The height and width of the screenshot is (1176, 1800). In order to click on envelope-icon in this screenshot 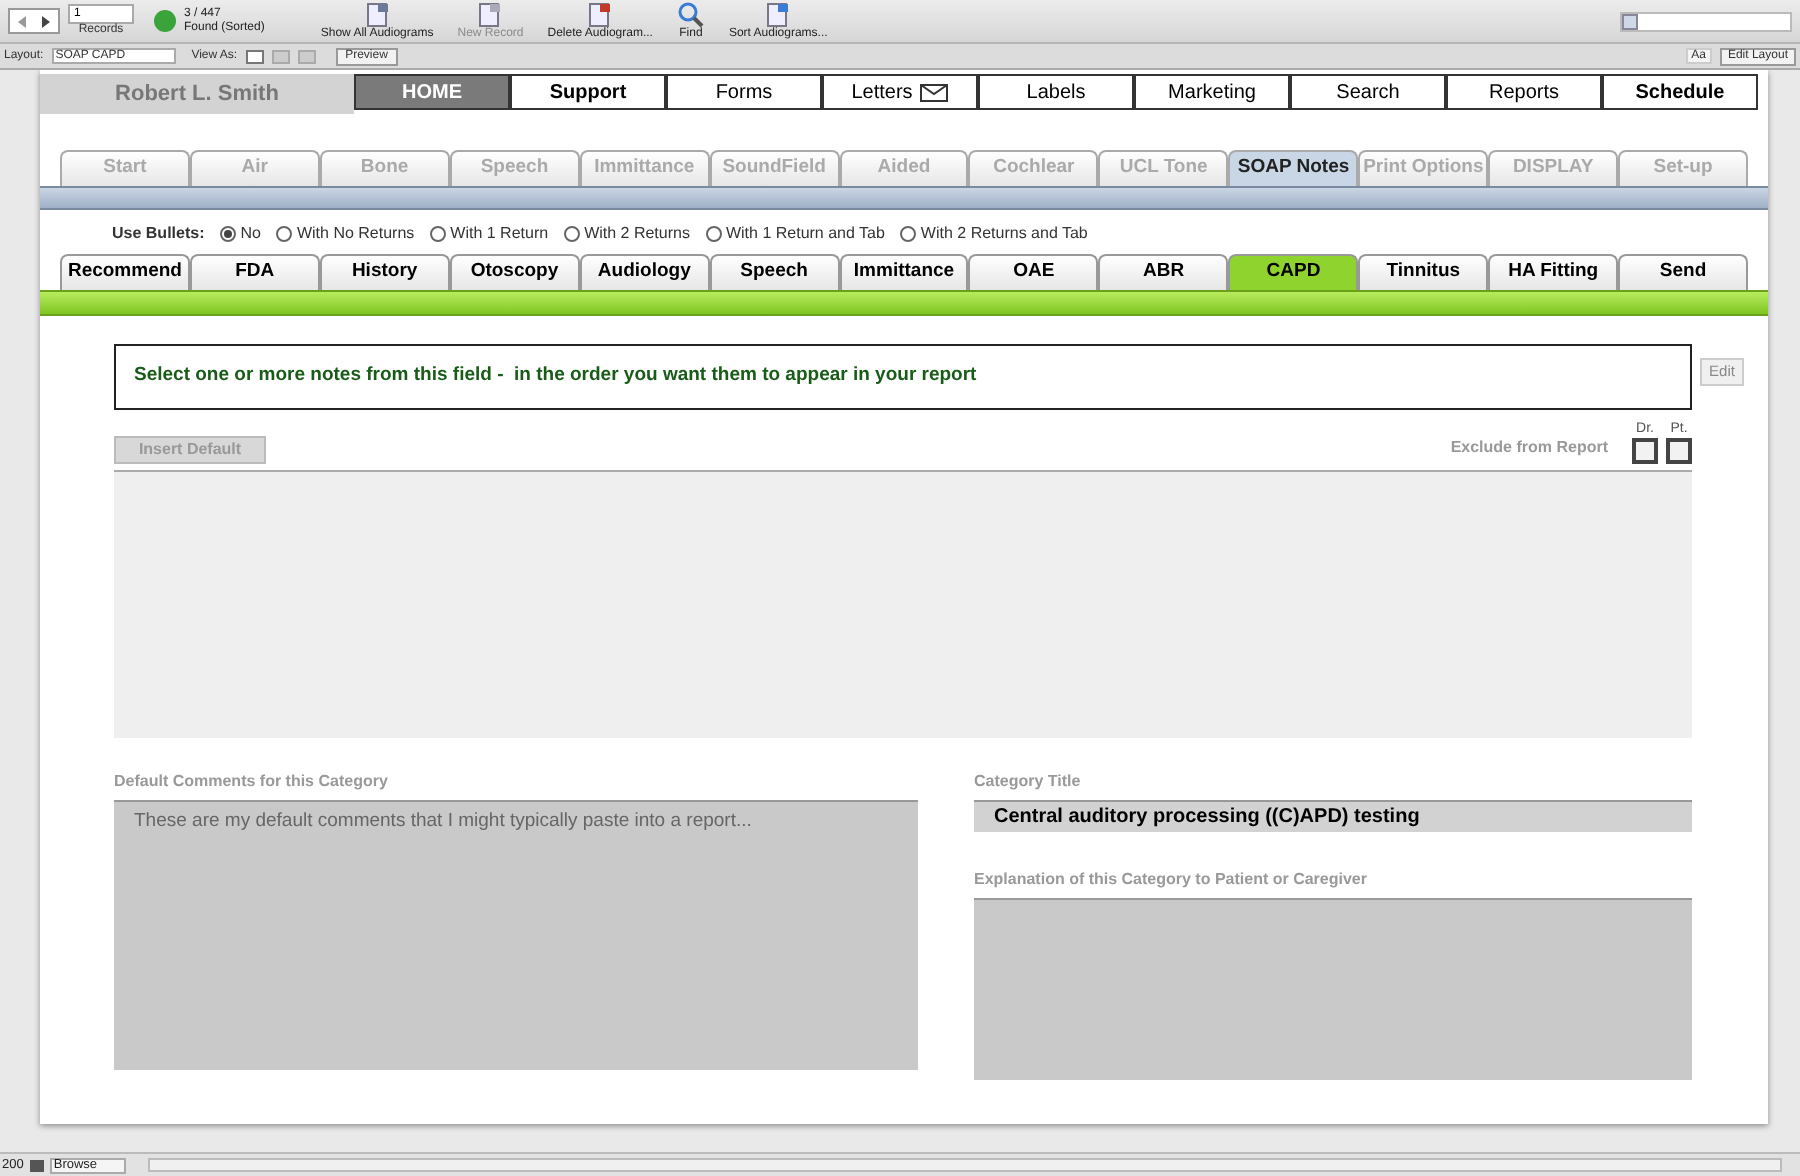, I will do `click(934, 92)`.